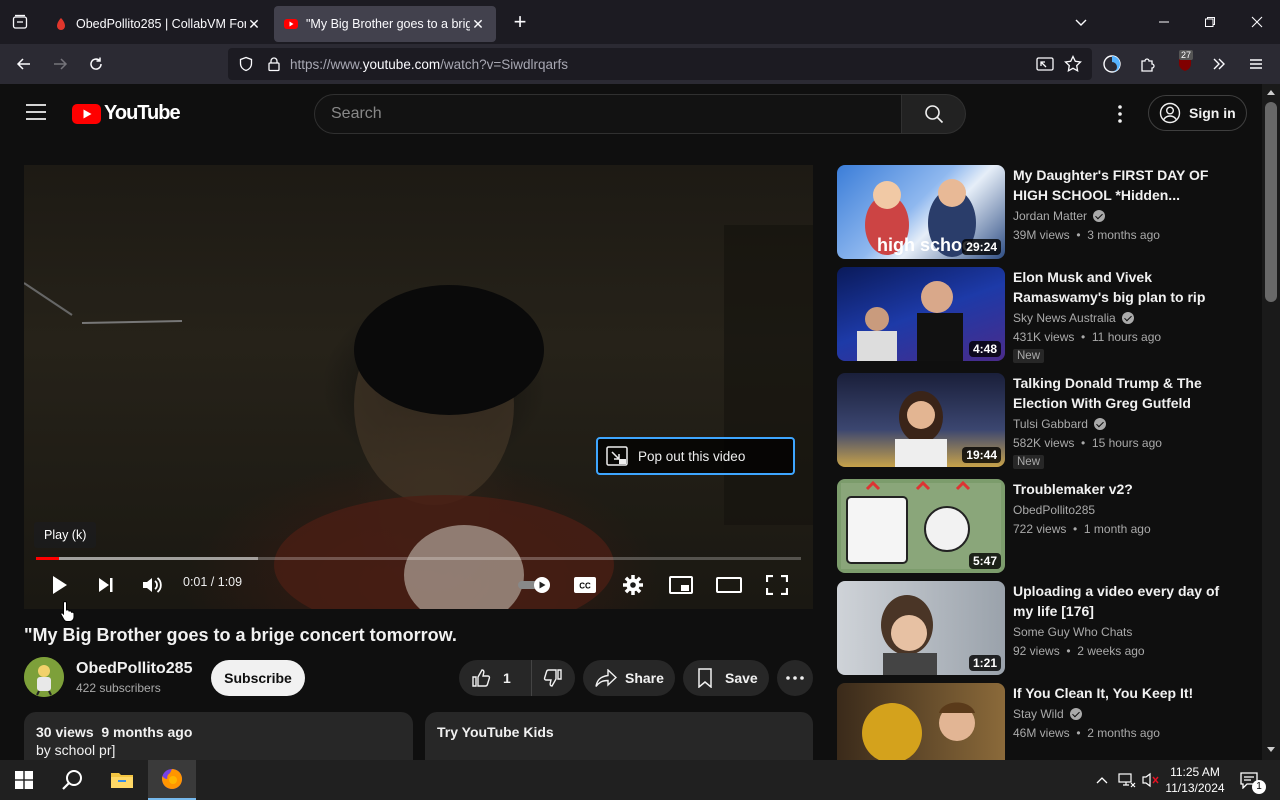 This screenshot has height=800, width=1280. Describe the element at coordinates (495, 678) in the screenshot. I see `like-button: 1` at that location.